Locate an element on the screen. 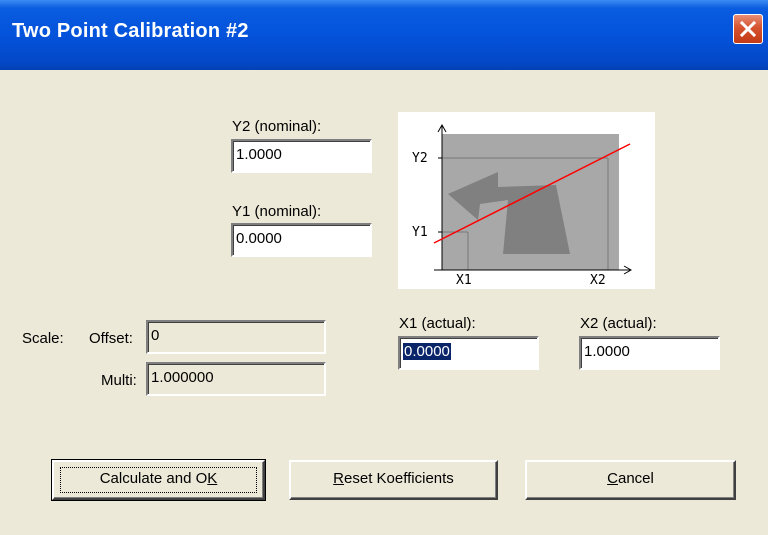 The image size is (768, 535). offset-label: Offset: is located at coordinates (111, 338).